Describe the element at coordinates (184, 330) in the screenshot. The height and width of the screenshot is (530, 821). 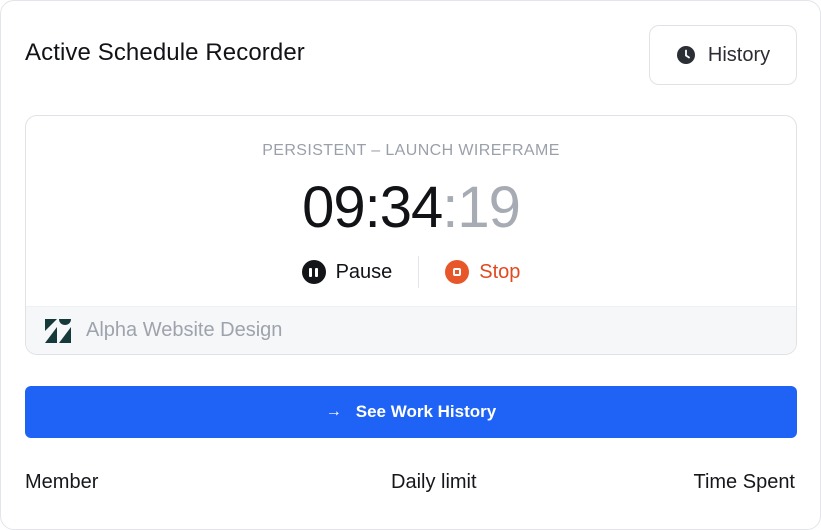
I see `project-name: Alpha Website Design` at that location.